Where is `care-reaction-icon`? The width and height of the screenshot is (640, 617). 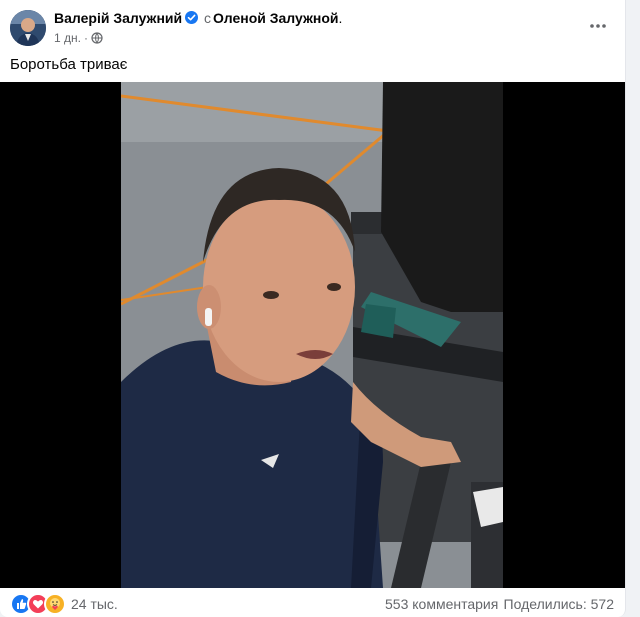 care-reaction-icon is located at coordinates (55, 604).